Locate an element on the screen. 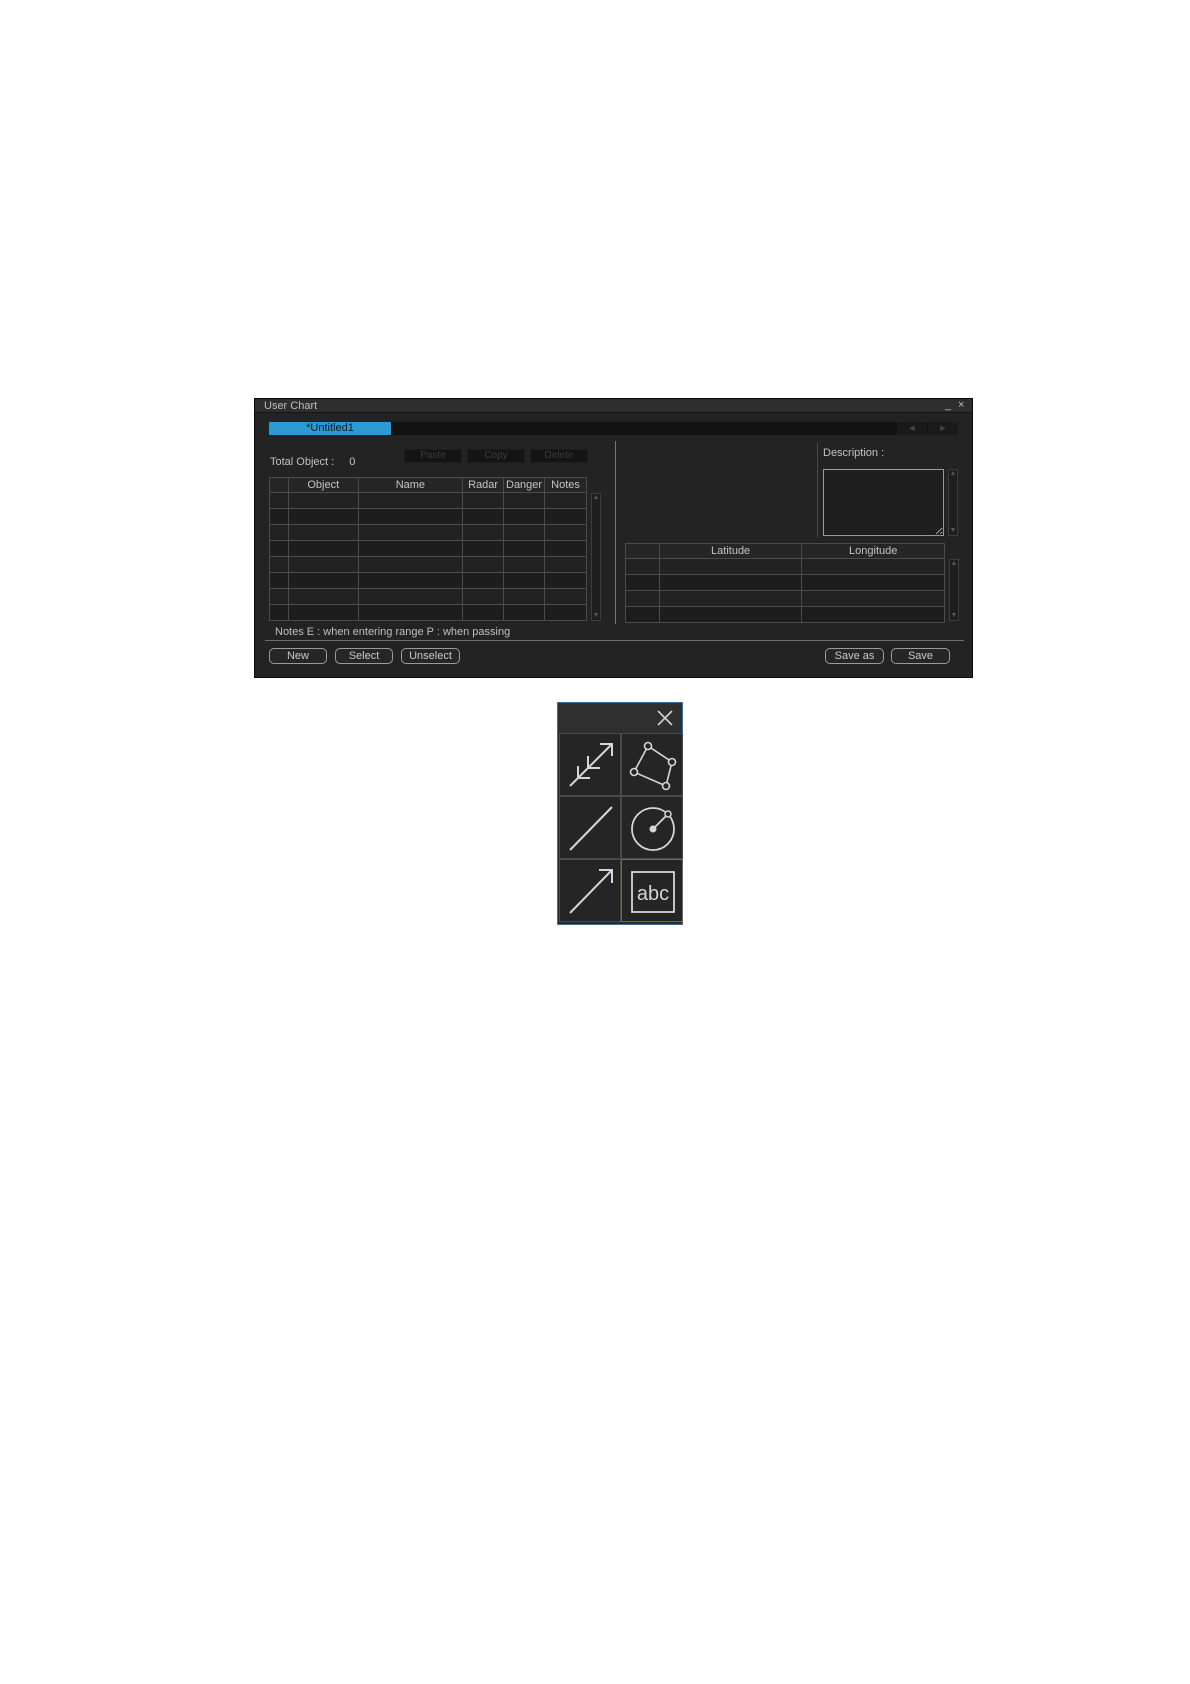  tab-scroll-right-icon: ► is located at coordinates (943, 428).